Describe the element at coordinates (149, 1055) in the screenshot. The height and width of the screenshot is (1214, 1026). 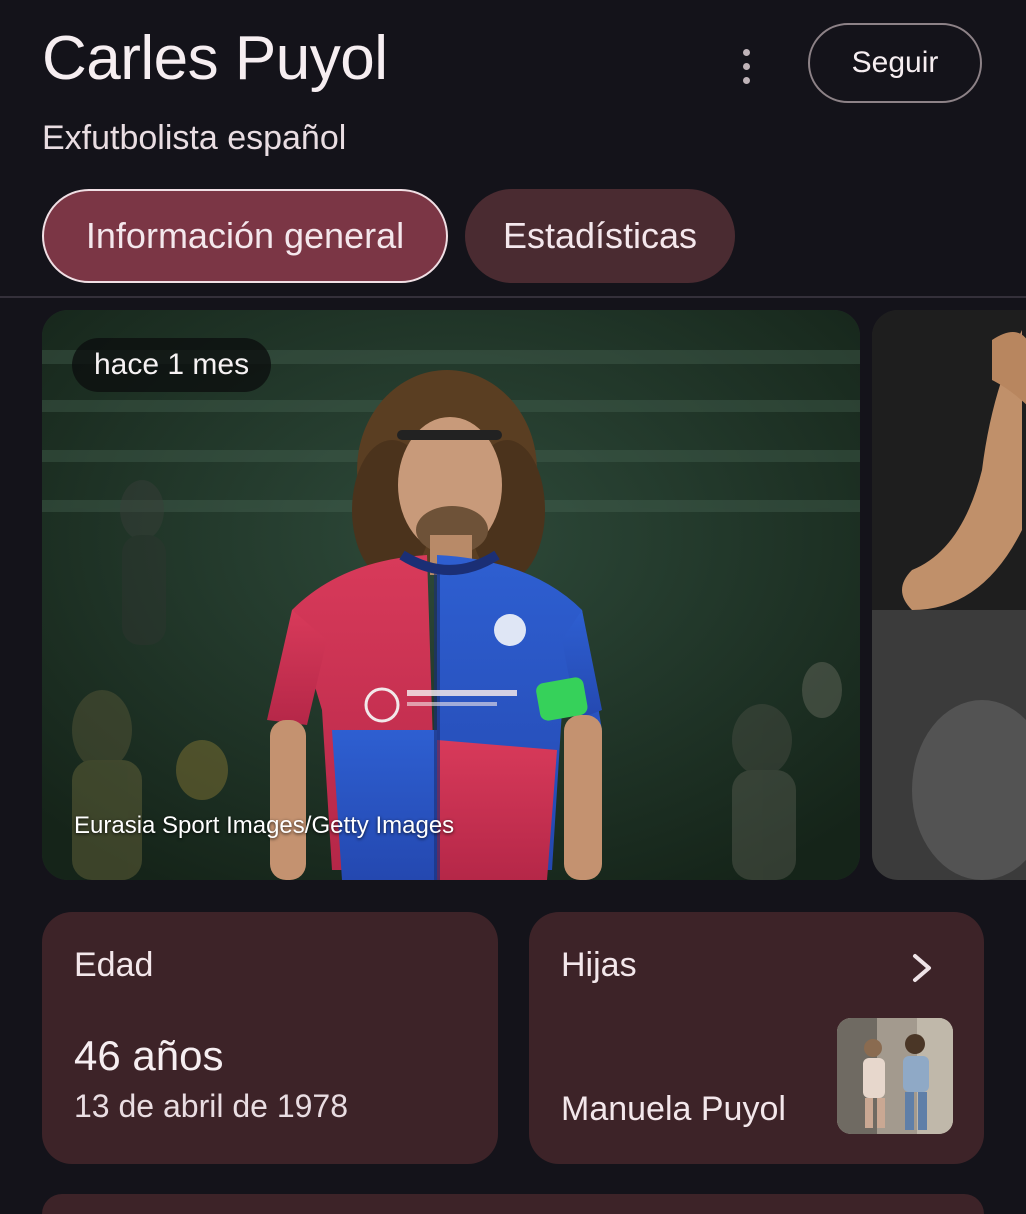
I see `age-value: 46 años` at that location.